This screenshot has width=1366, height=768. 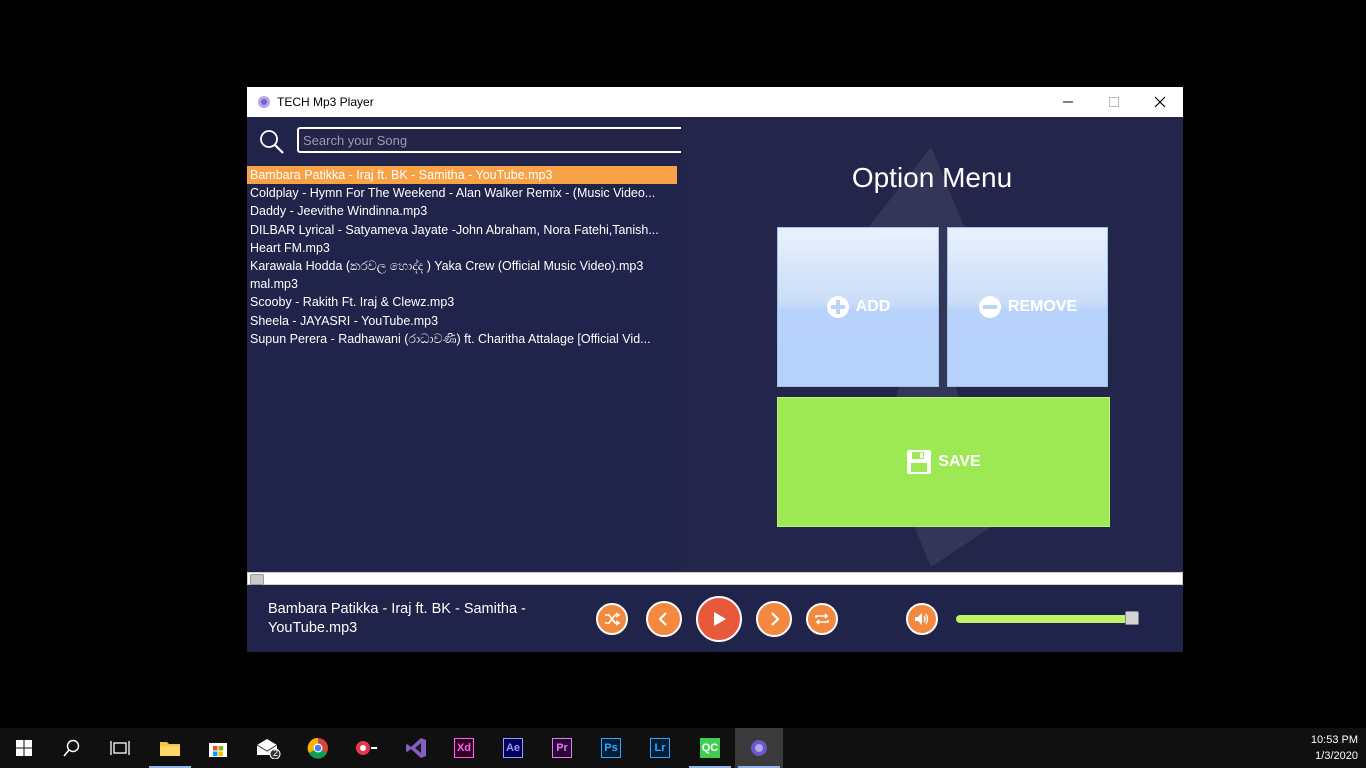 I want to click on option-menu-title: Option Menu, so click(x=932, y=177).